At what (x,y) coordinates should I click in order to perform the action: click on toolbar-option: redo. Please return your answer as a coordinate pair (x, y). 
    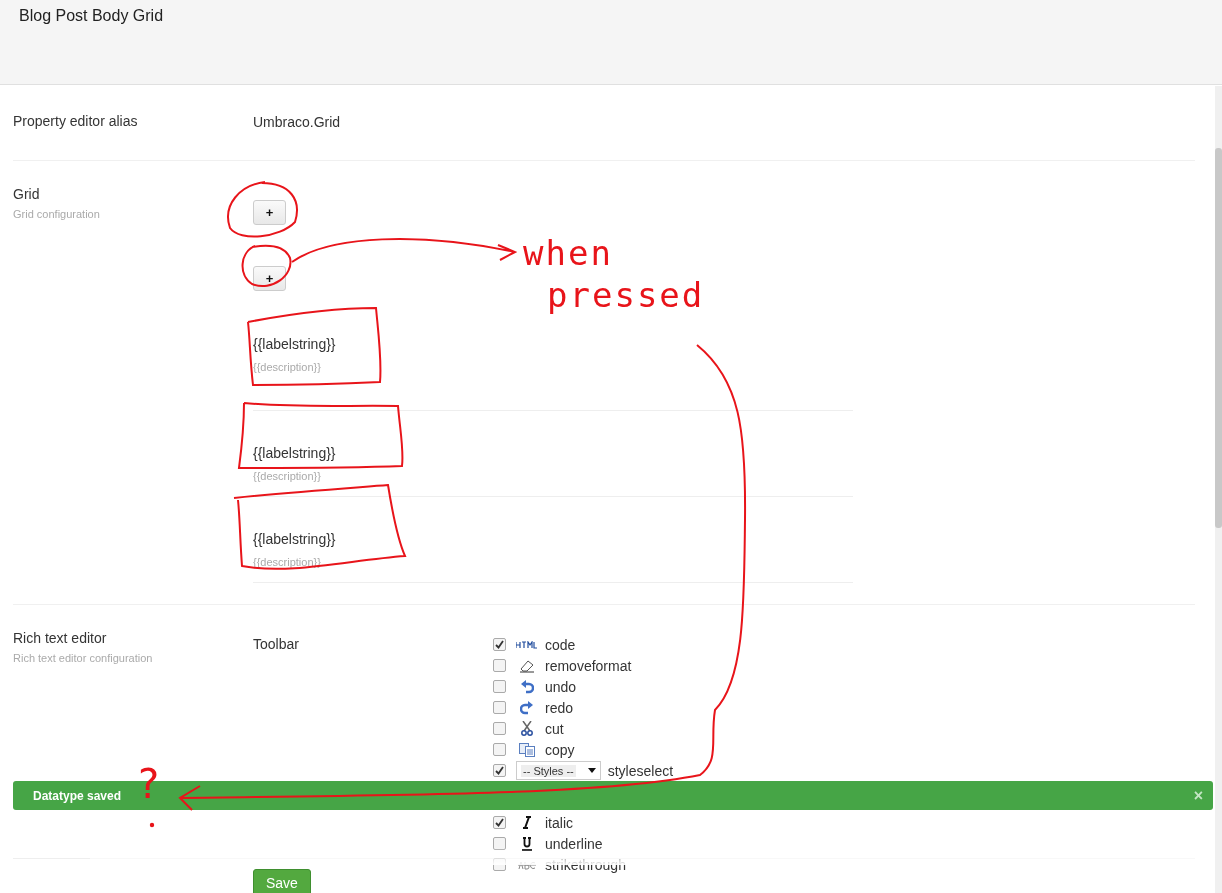
    Looking at the image, I should click on (559, 707).